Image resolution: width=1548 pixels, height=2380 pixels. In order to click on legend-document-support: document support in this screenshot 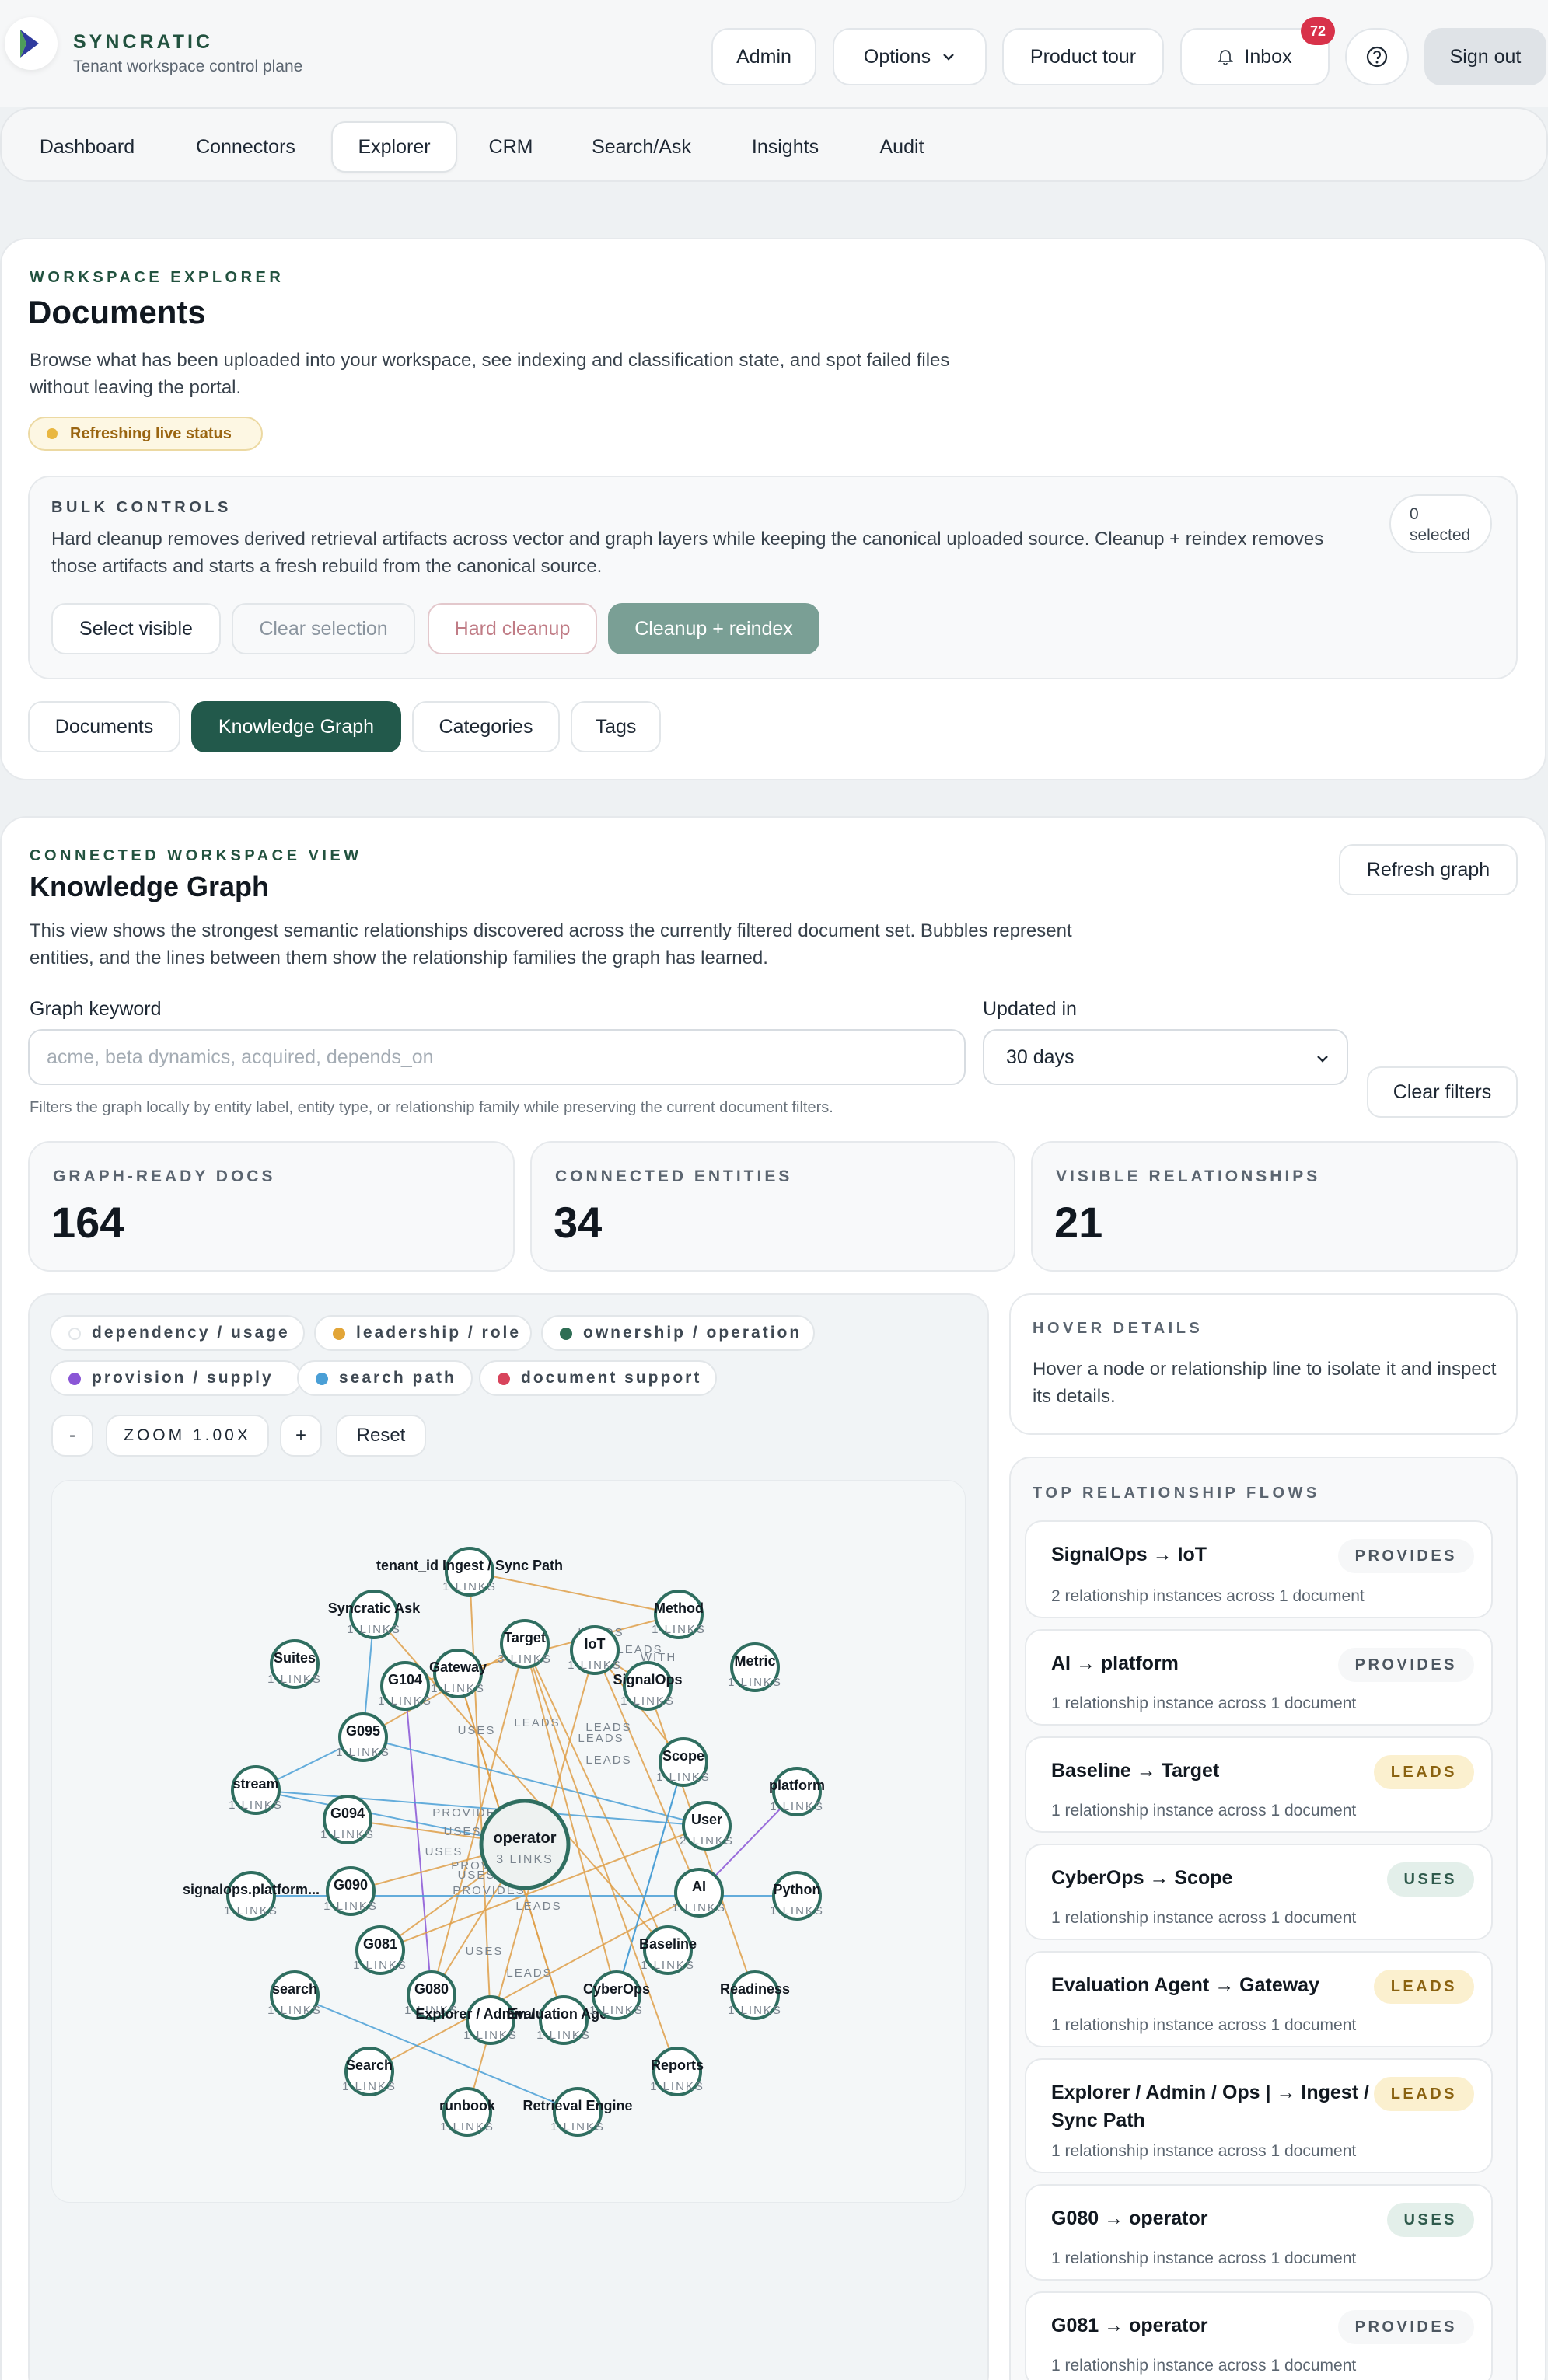, I will do `click(598, 1378)`.